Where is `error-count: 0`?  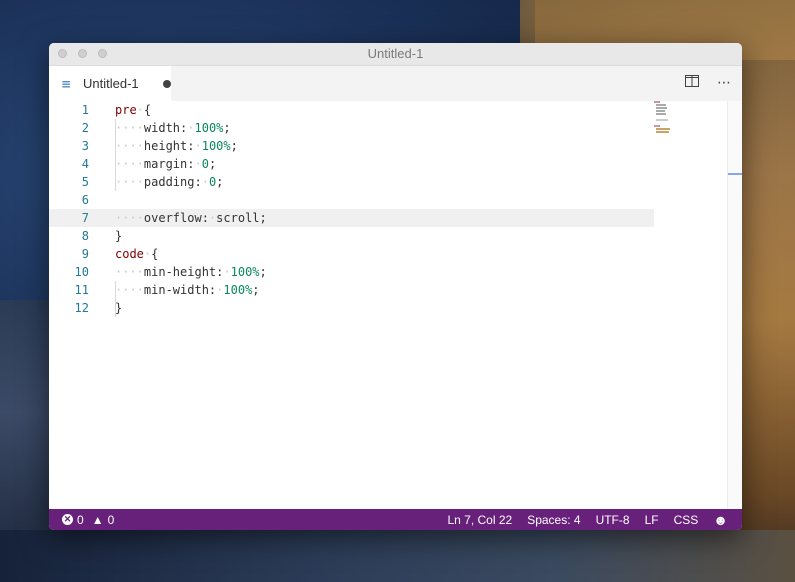 error-count: 0 is located at coordinates (80, 520).